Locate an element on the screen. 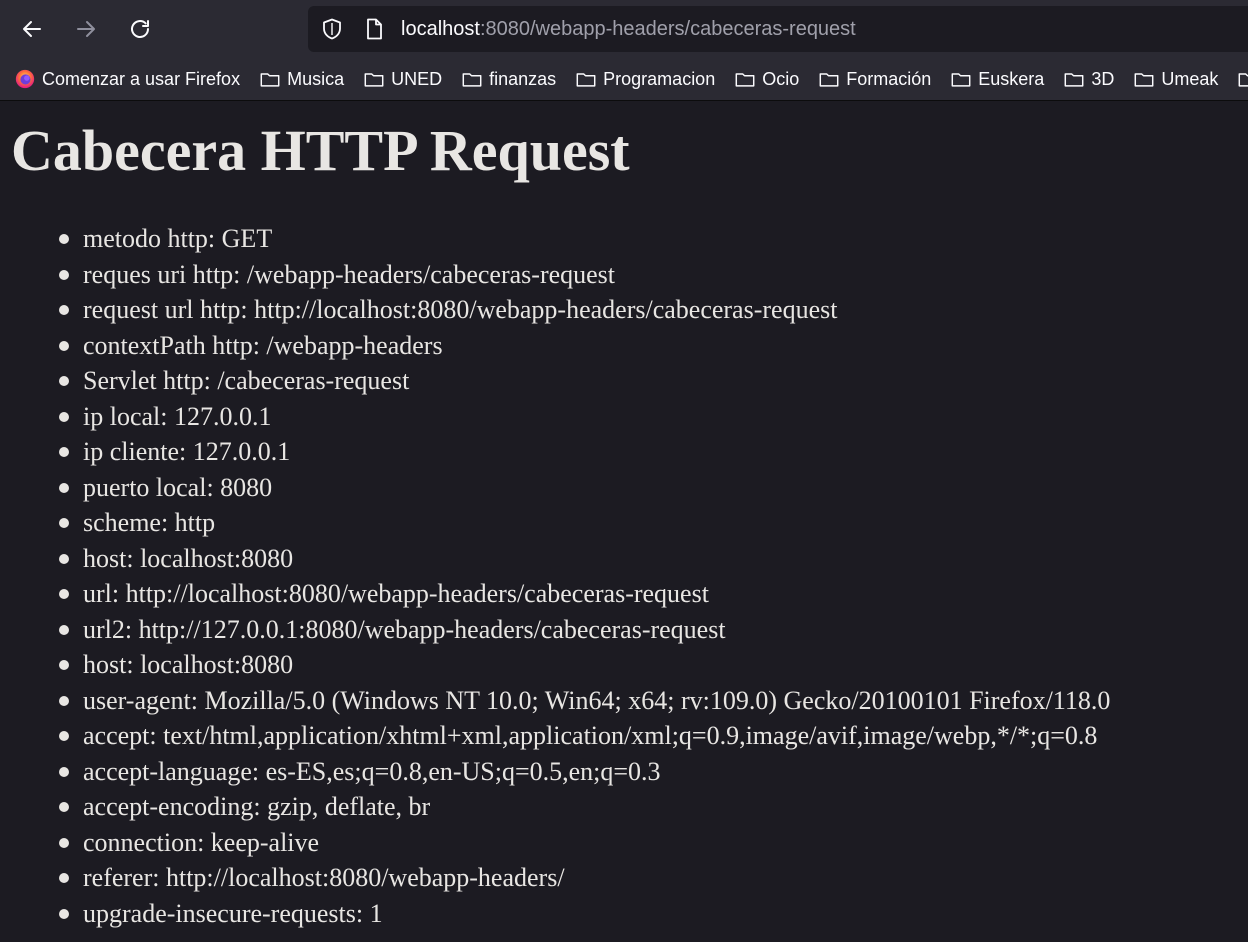 Image resolution: width=1248 pixels, height=942 pixels. arrow-right-icon is located at coordinates (86, 29).